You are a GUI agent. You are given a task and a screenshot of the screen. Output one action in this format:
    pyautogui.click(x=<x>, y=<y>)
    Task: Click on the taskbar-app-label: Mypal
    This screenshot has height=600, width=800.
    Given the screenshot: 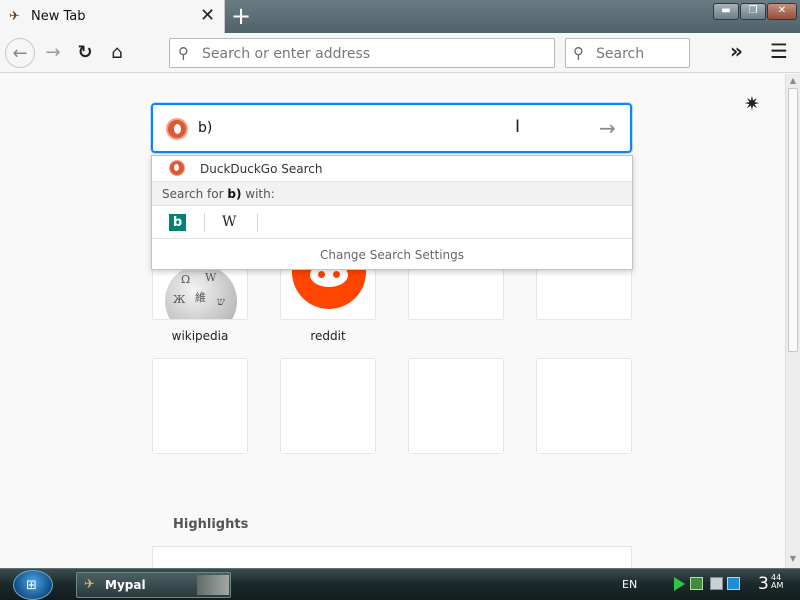 What is the action you would take?
    pyautogui.click(x=125, y=585)
    